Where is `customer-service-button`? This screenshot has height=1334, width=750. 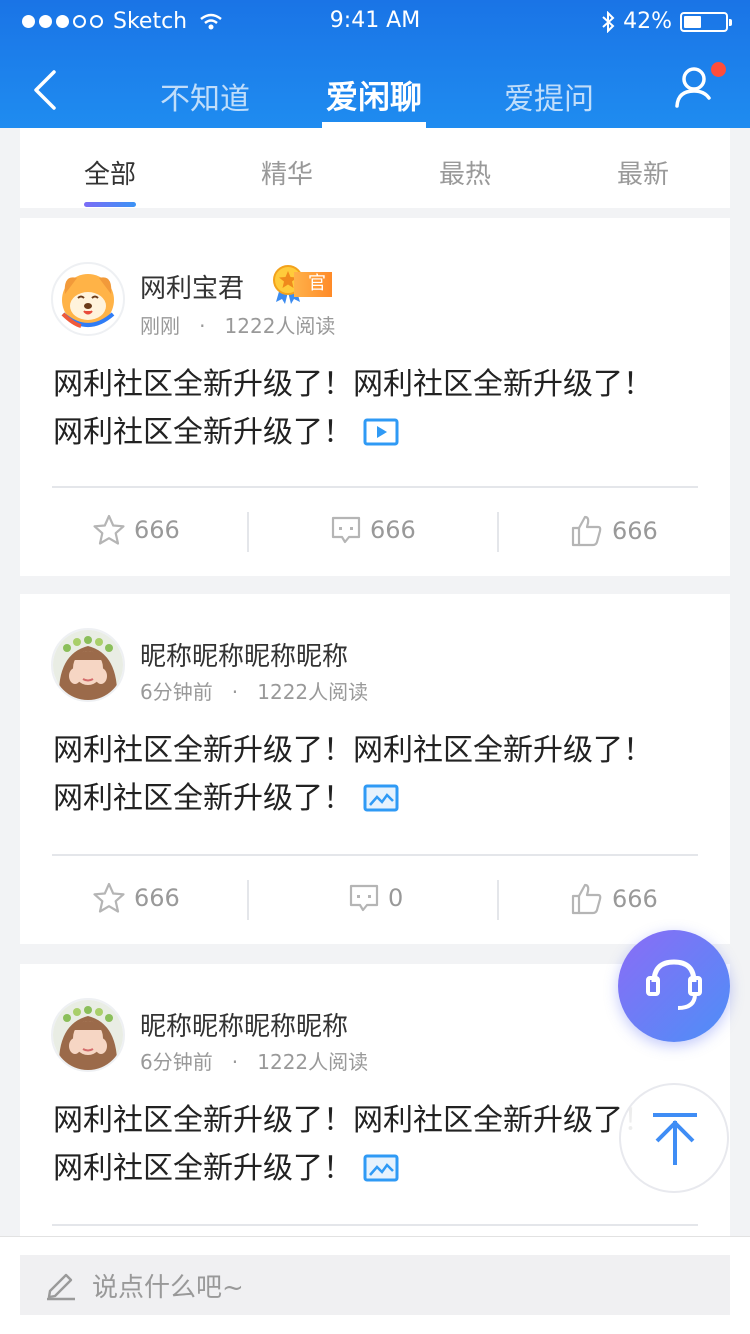
customer-service-button is located at coordinates (674, 986).